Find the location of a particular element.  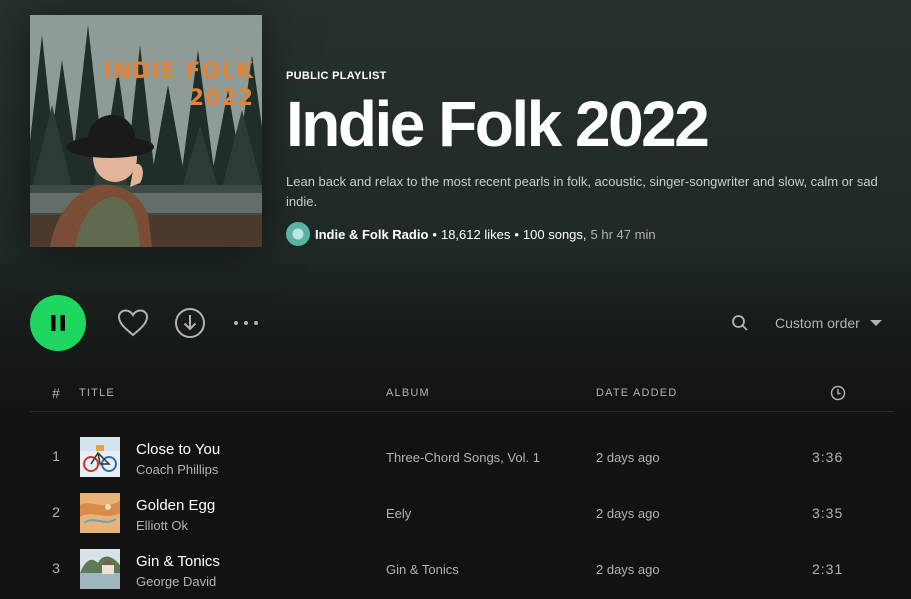

cover-title-line1: INDIE FOLK is located at coordinates (178, 71).